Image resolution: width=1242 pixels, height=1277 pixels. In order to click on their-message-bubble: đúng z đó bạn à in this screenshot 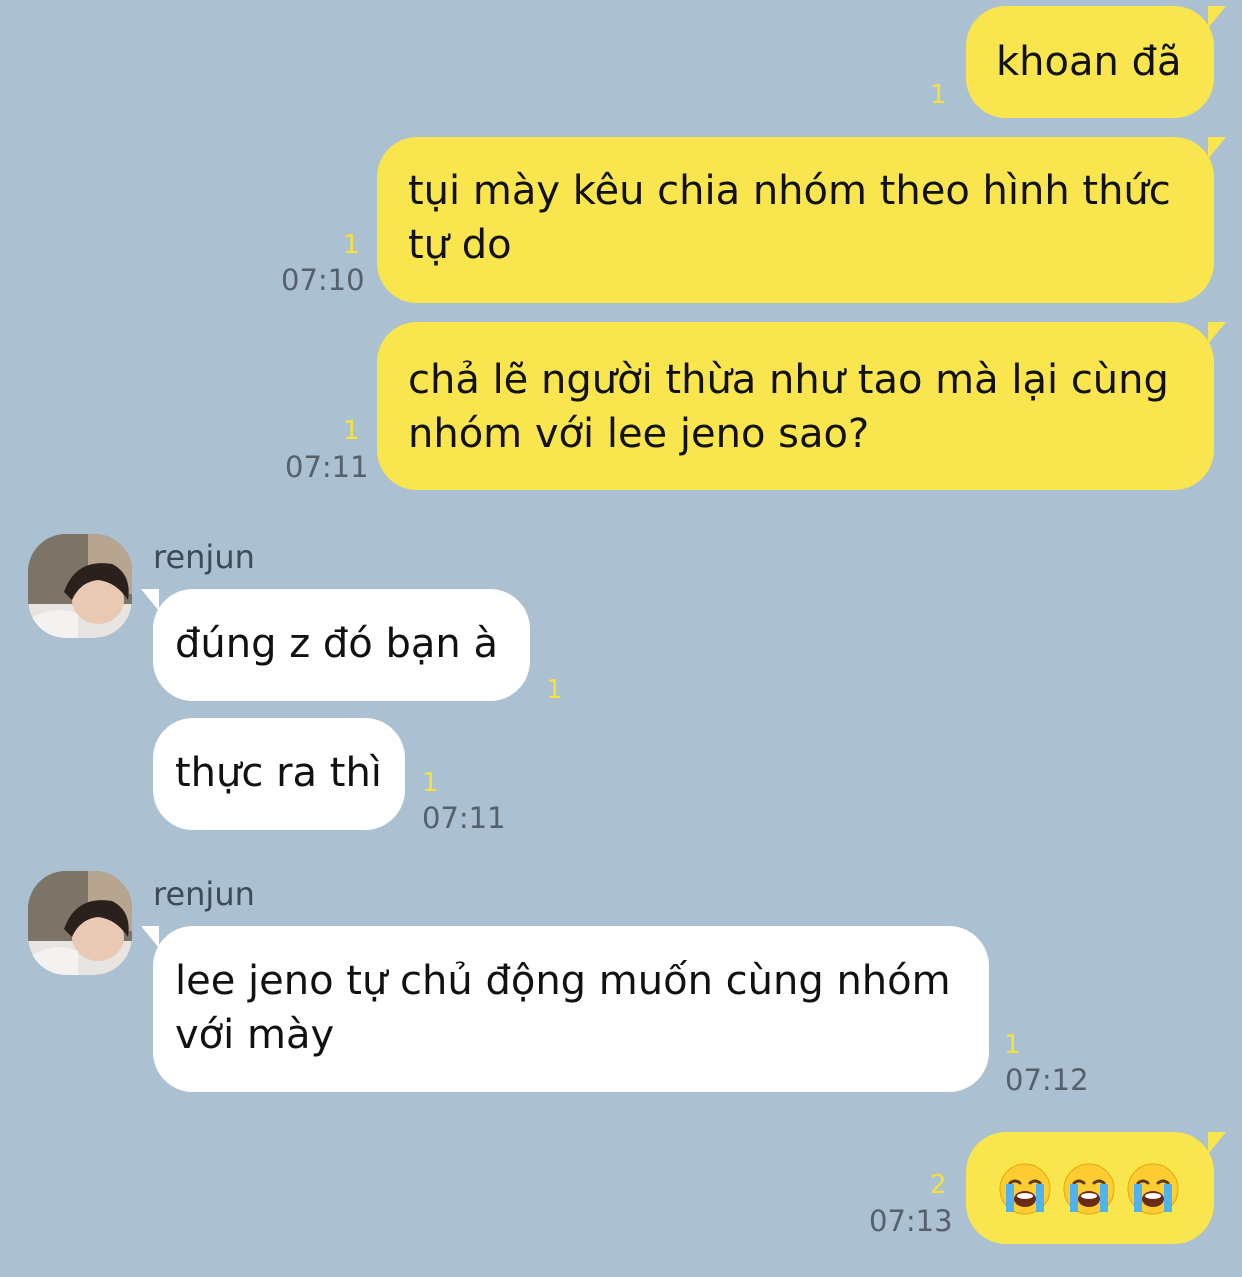, I will do `click(335, 645)`.